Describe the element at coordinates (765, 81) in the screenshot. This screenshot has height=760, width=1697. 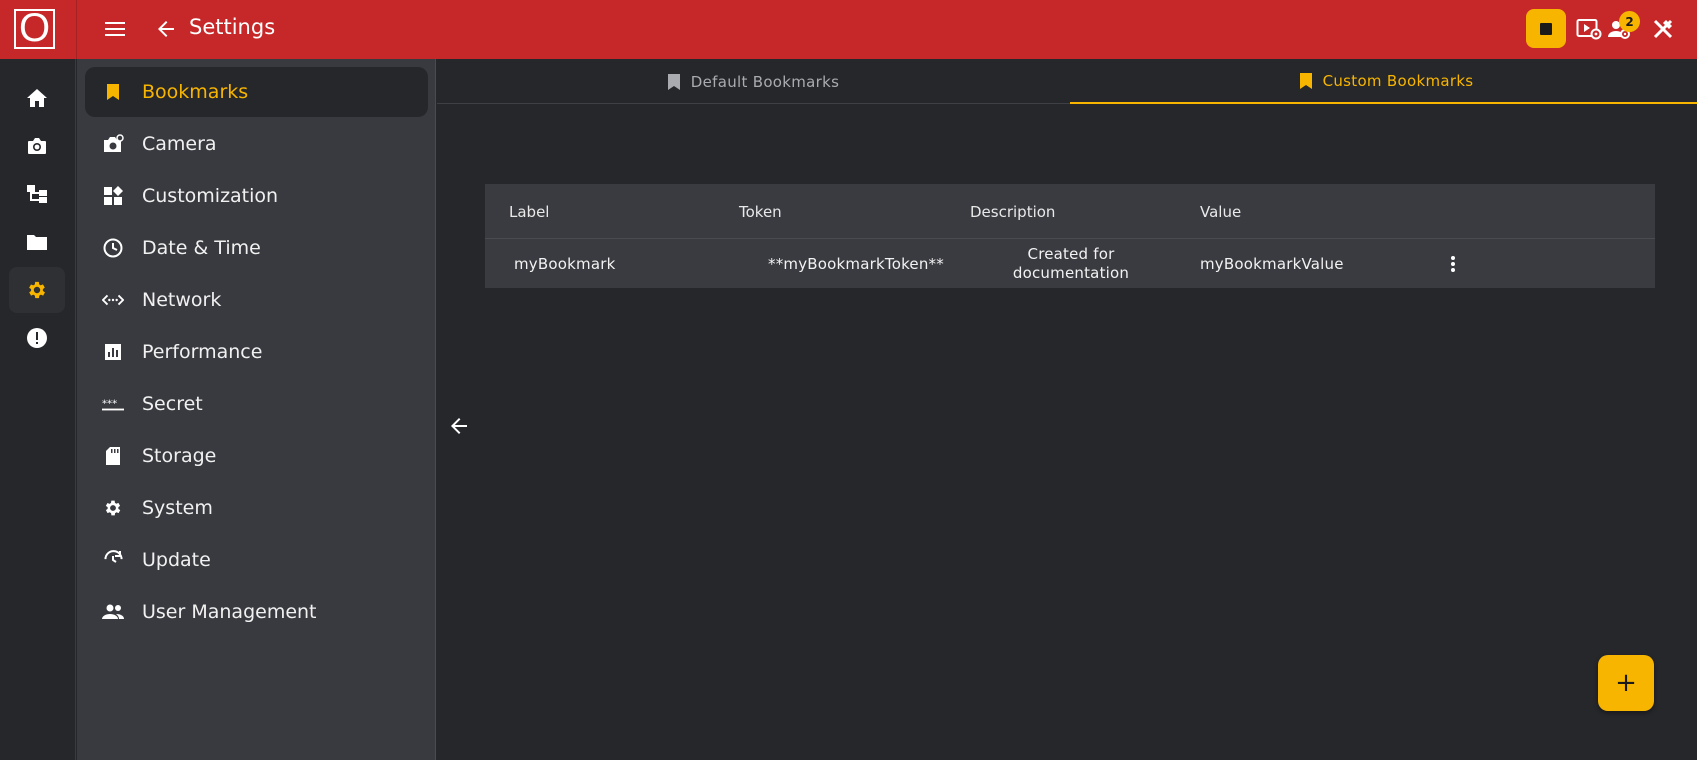
I see `tab-label: Default Bookmarks` at that location.